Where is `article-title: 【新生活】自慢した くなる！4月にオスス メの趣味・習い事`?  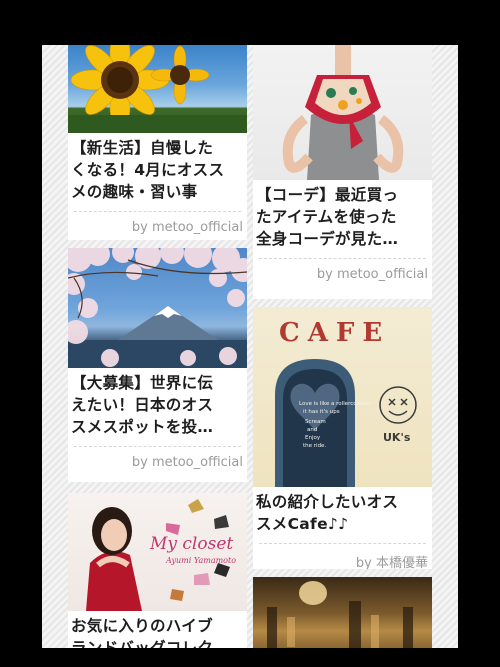
article-title: 【新生活】自慢した くなる！4月にオスス メの趣味・習い事 is located at coordinates (157, 168).